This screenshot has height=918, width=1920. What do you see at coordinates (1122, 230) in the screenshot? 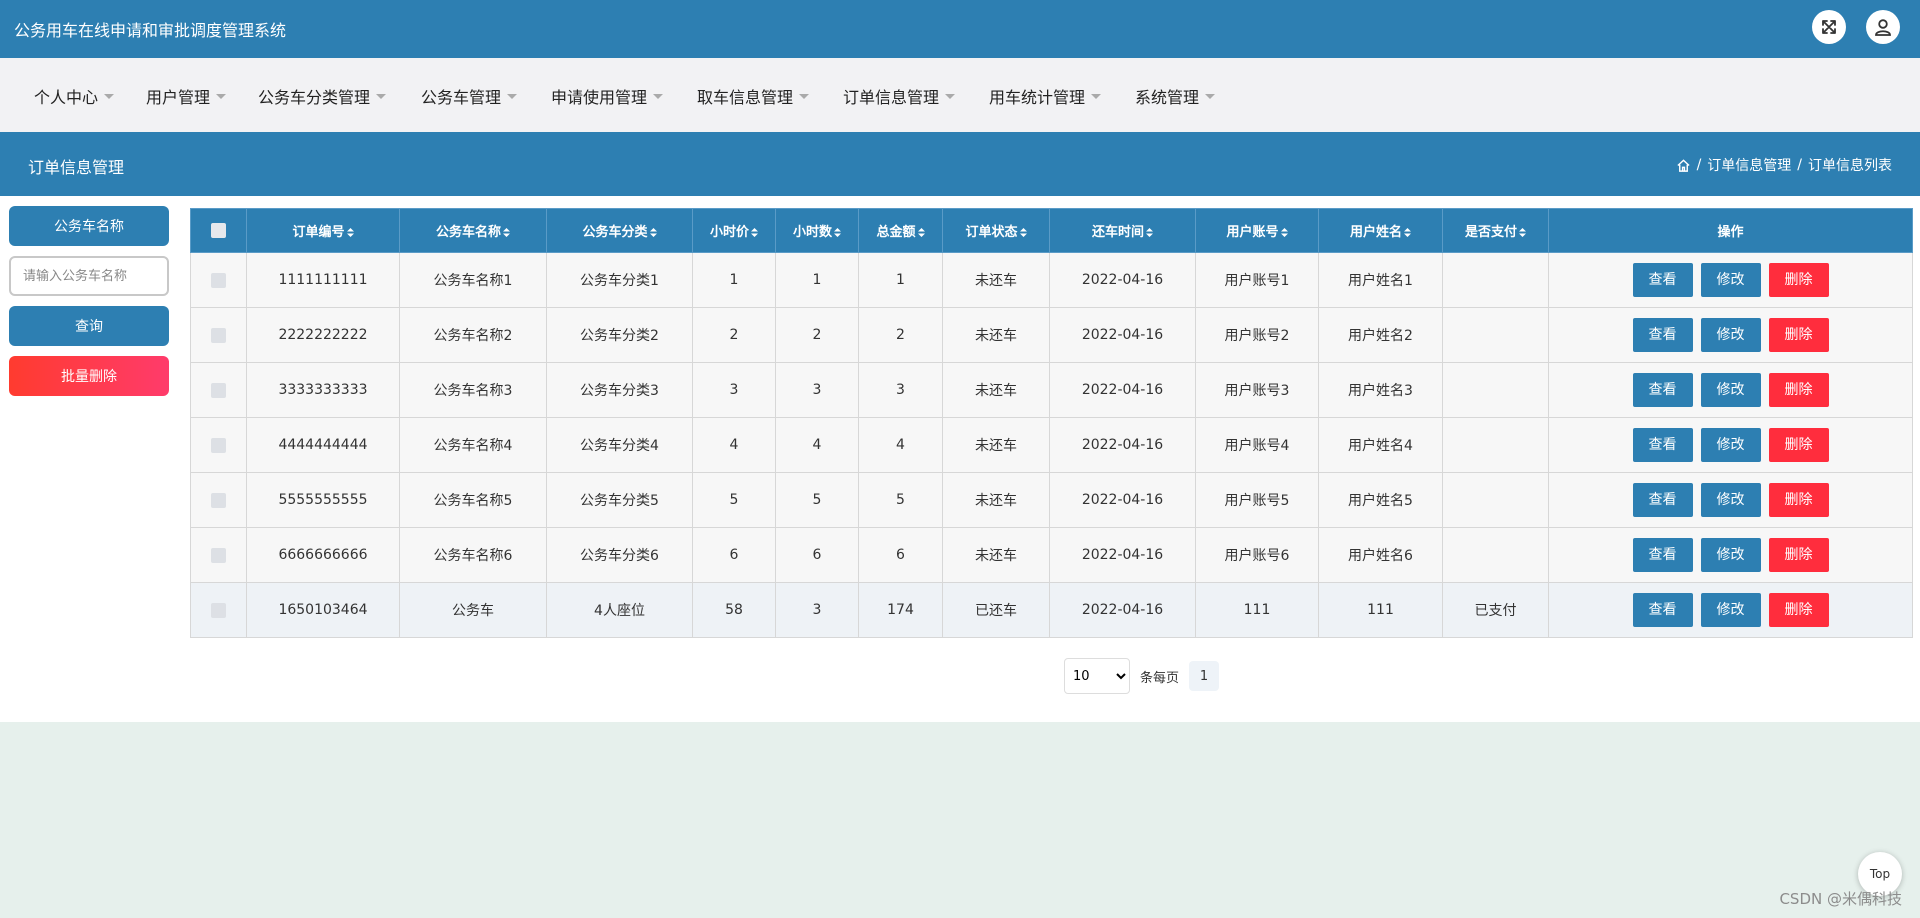
I see `header-return-time: 还车时间` at bounding box center [1122, 230].